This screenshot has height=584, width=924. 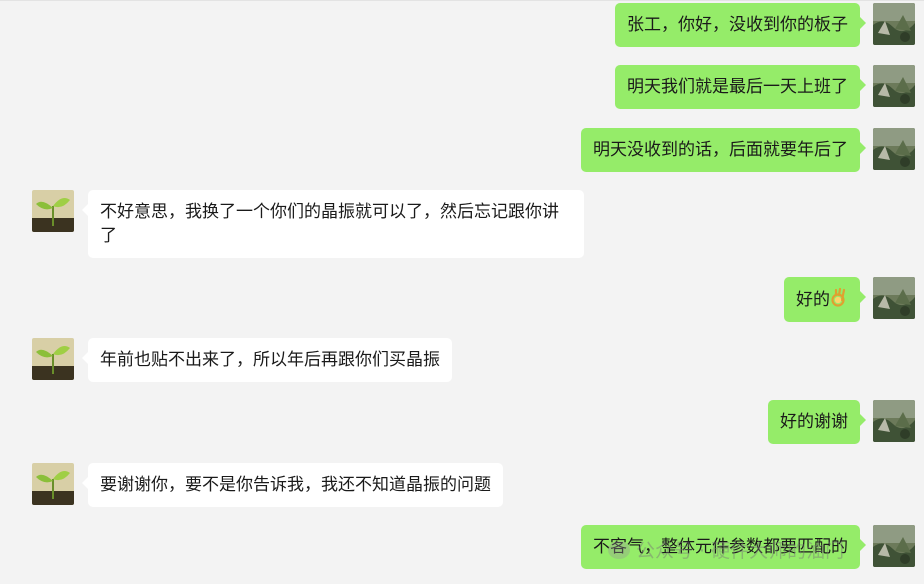 I want to click on message-bubble-received: 要谢谢你，要不是你告诉我，我还不知道晶振的问题, so click(x=292, y=485).